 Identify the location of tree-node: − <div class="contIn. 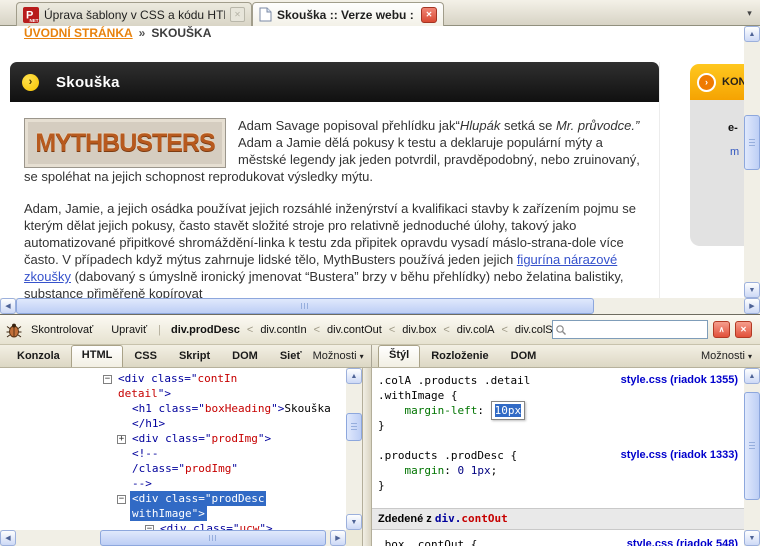
(173, 378).